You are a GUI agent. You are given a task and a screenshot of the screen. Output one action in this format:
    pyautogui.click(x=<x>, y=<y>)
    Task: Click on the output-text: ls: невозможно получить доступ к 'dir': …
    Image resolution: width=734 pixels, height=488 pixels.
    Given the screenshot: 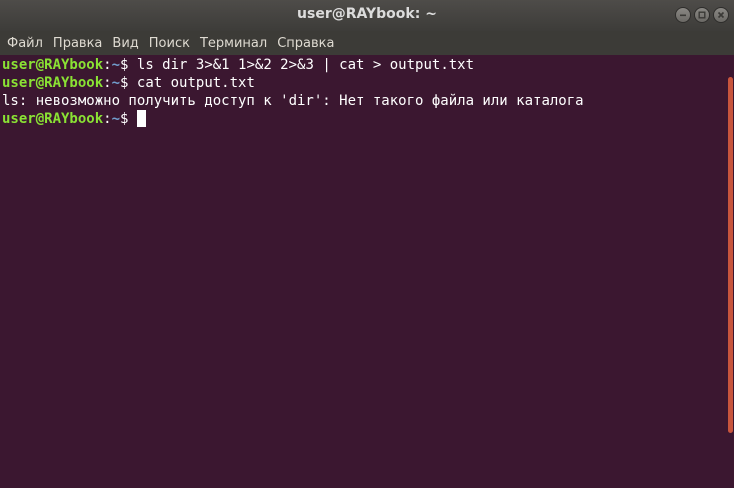 What is the action you would take?
    pyautogui.click(x=293, y=101)
    